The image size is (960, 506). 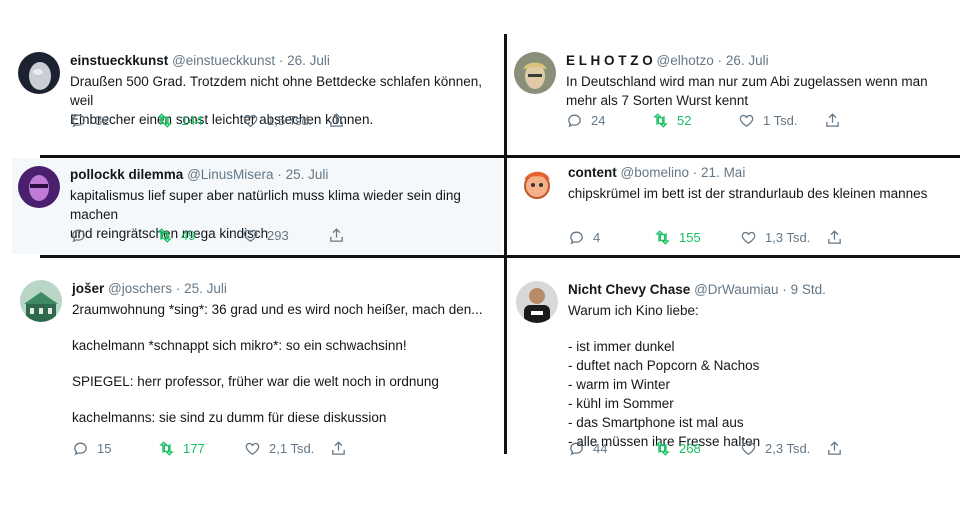 What do you see at coordinates (119, 60) in the screenshot?
I see `display-name: einstueckkunst` at bounding box center [119, 60].